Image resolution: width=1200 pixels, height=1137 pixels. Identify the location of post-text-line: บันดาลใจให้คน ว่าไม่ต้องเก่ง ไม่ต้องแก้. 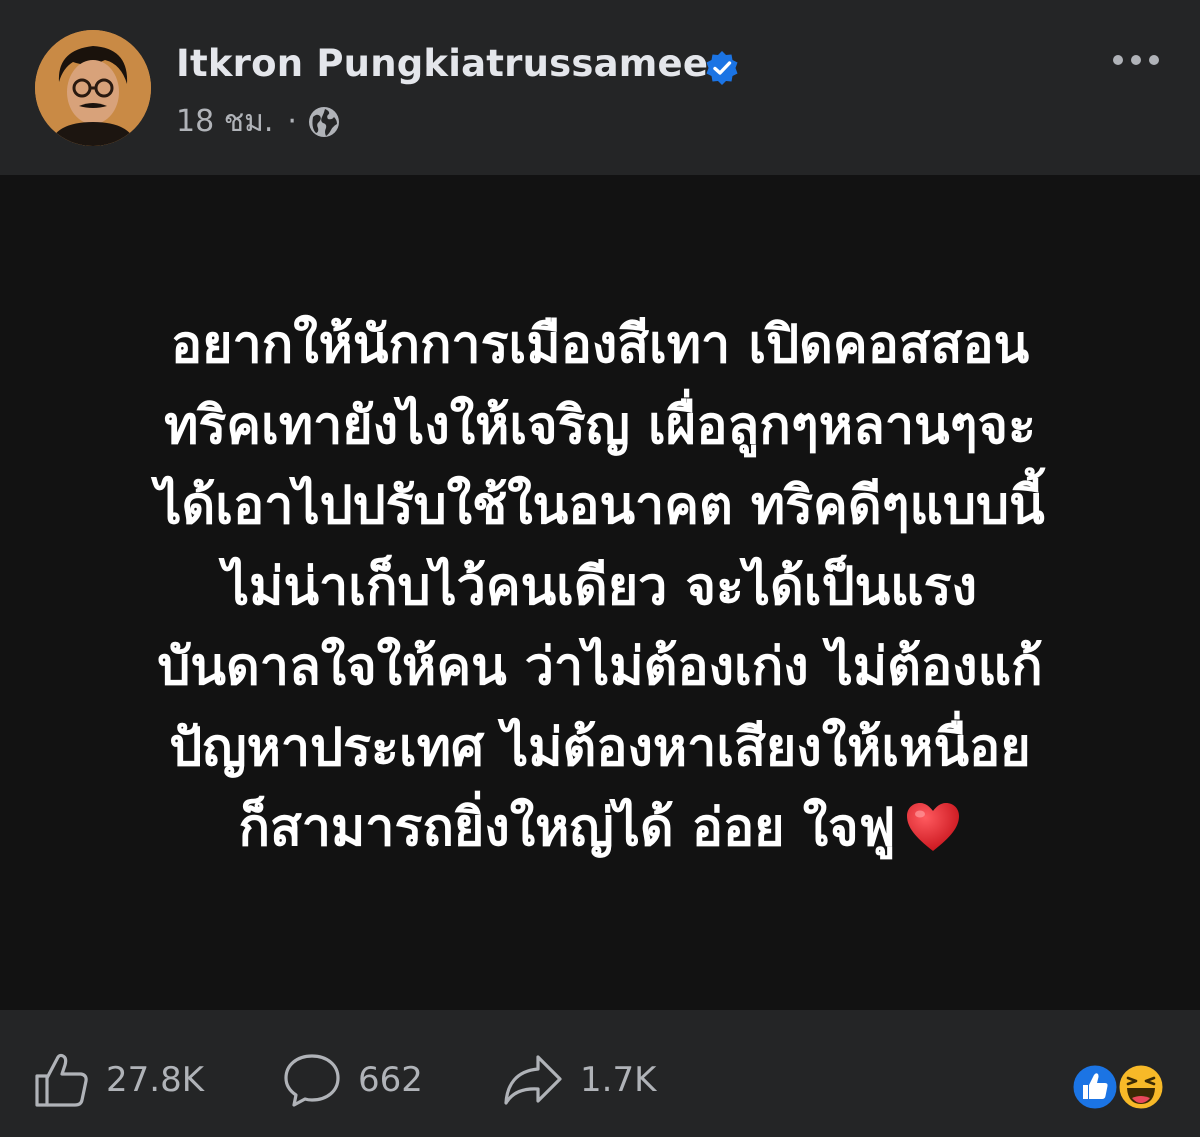
(600, 667).